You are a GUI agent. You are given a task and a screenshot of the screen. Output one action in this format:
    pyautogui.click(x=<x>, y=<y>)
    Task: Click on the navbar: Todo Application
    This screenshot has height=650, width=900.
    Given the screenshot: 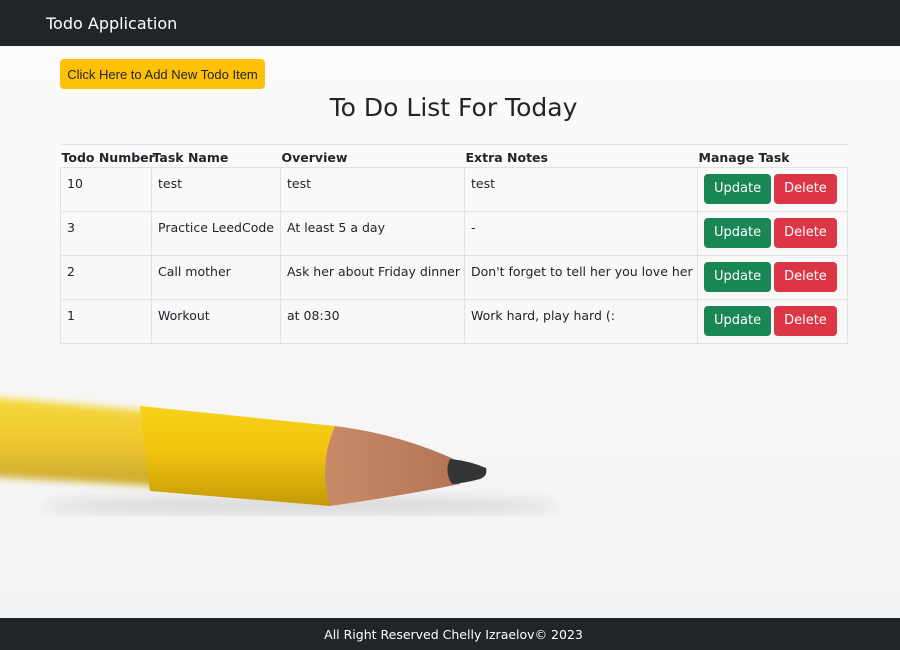 What is the action you would take?
    pyautogui.click(x=450, y=23)
    